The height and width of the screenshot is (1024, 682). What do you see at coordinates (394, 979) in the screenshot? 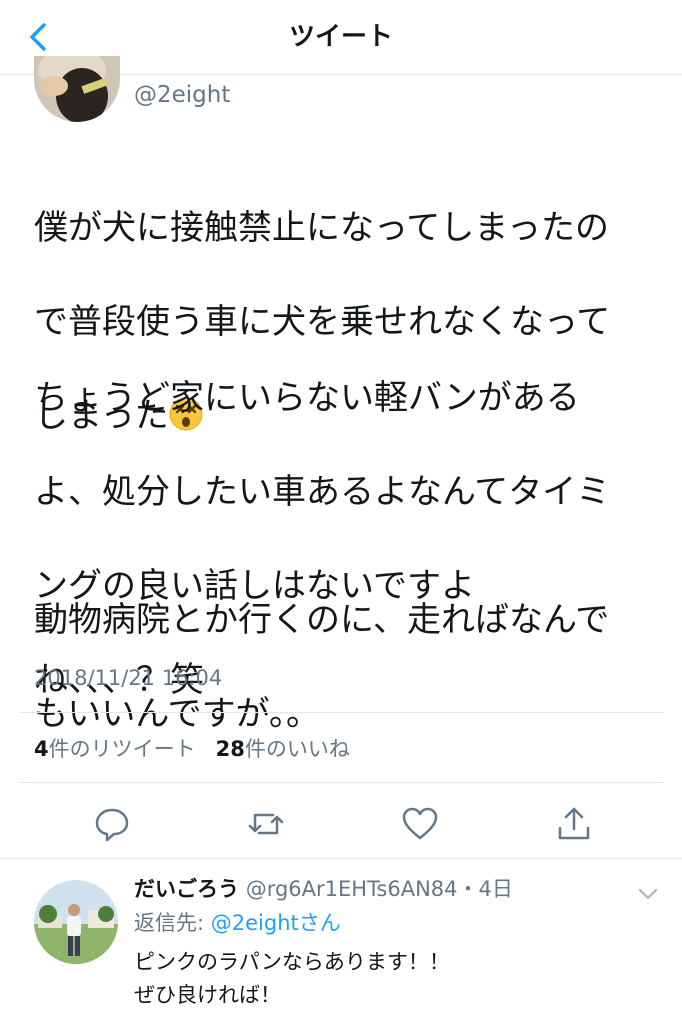
I see `reply-text: ピンクのラパンならあります！！ ぜひ良ければ！` at bounding box center [394, 979].